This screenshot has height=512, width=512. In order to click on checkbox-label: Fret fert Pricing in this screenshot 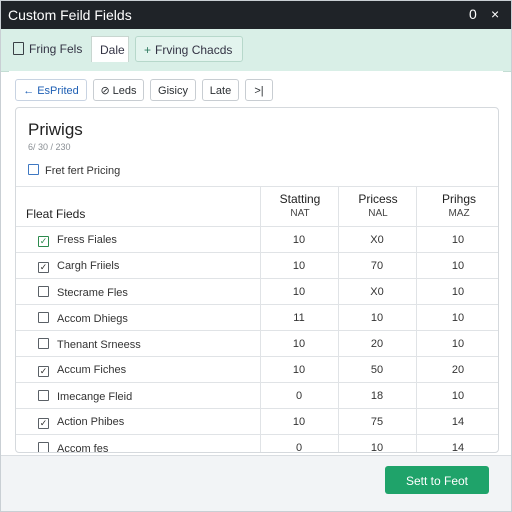, I will do `click(83, 171)`.